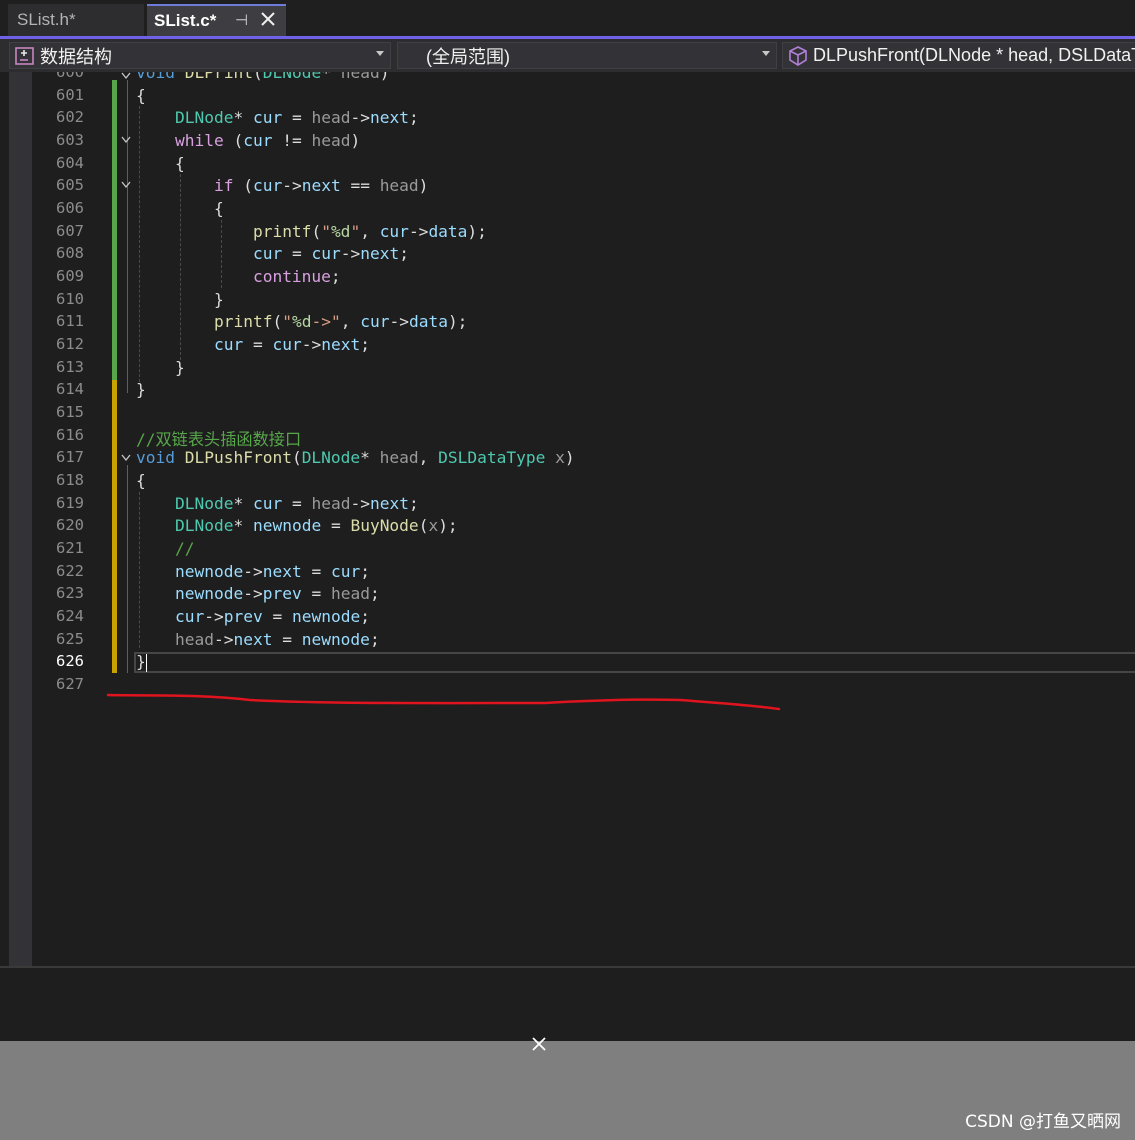  What do you see at coordinates (200, 55) in the screenshot?
I see `project-dropdown: 数据结构` at bounding box center [200, 55].